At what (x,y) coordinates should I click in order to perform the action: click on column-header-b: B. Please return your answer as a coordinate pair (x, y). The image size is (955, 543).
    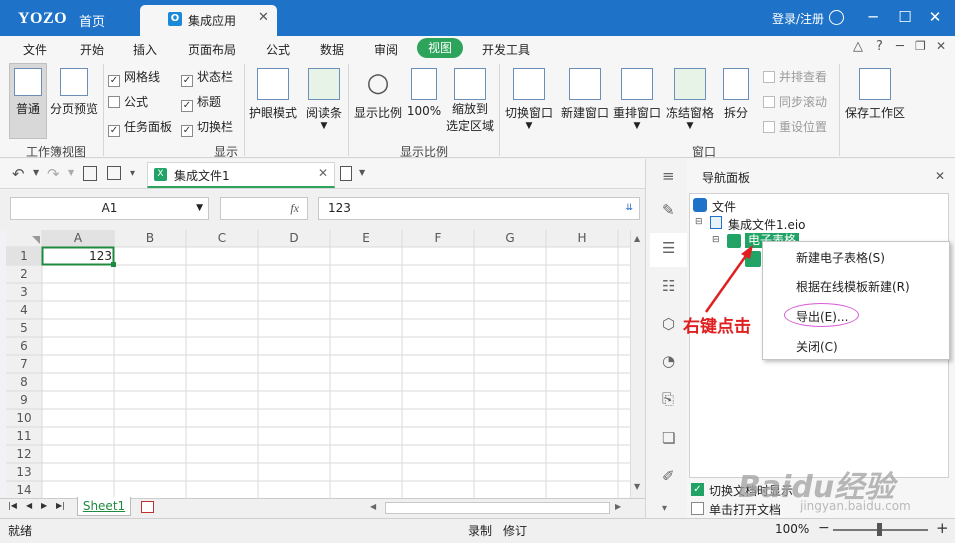
    Looking at the image, I should click on (150, 238).